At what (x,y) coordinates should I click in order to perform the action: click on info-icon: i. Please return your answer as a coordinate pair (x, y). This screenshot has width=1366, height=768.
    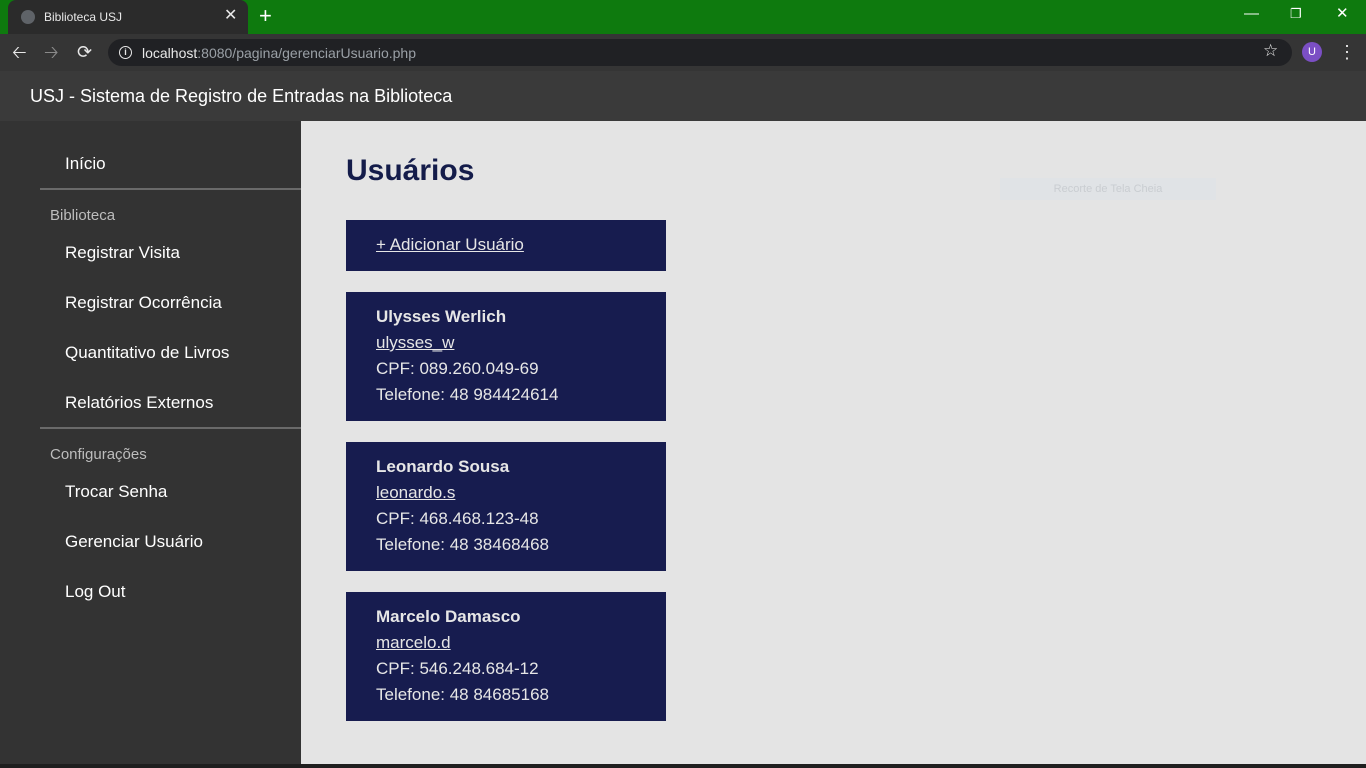
    Looking at the image, I should click on (125, 52).